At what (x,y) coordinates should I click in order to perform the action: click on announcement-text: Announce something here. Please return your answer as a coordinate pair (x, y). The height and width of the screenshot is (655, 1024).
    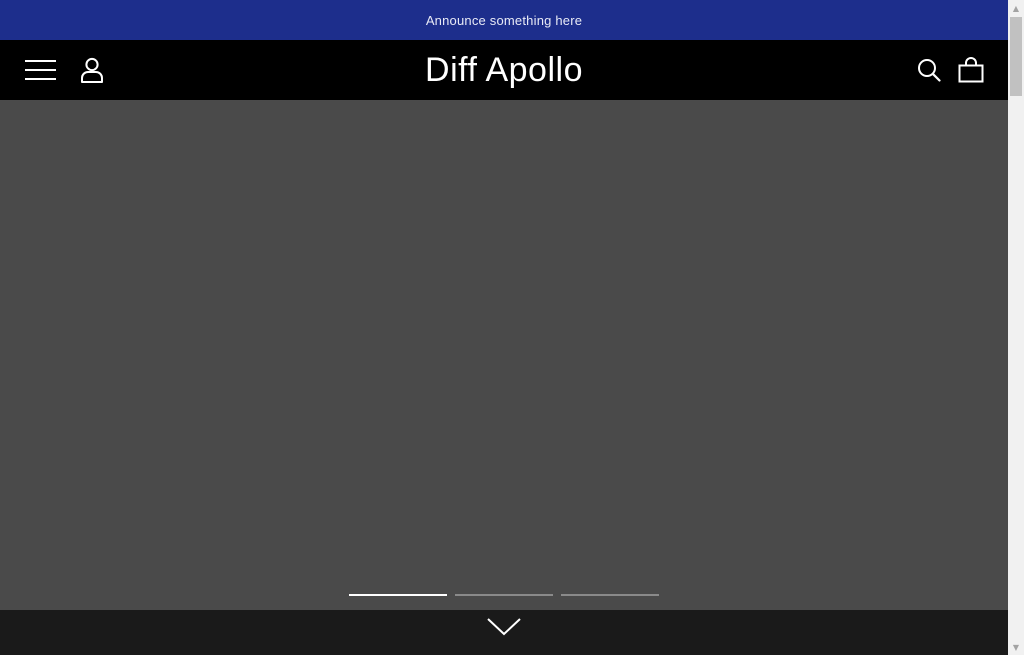
    Looking at the image, I should click on (504, 20).